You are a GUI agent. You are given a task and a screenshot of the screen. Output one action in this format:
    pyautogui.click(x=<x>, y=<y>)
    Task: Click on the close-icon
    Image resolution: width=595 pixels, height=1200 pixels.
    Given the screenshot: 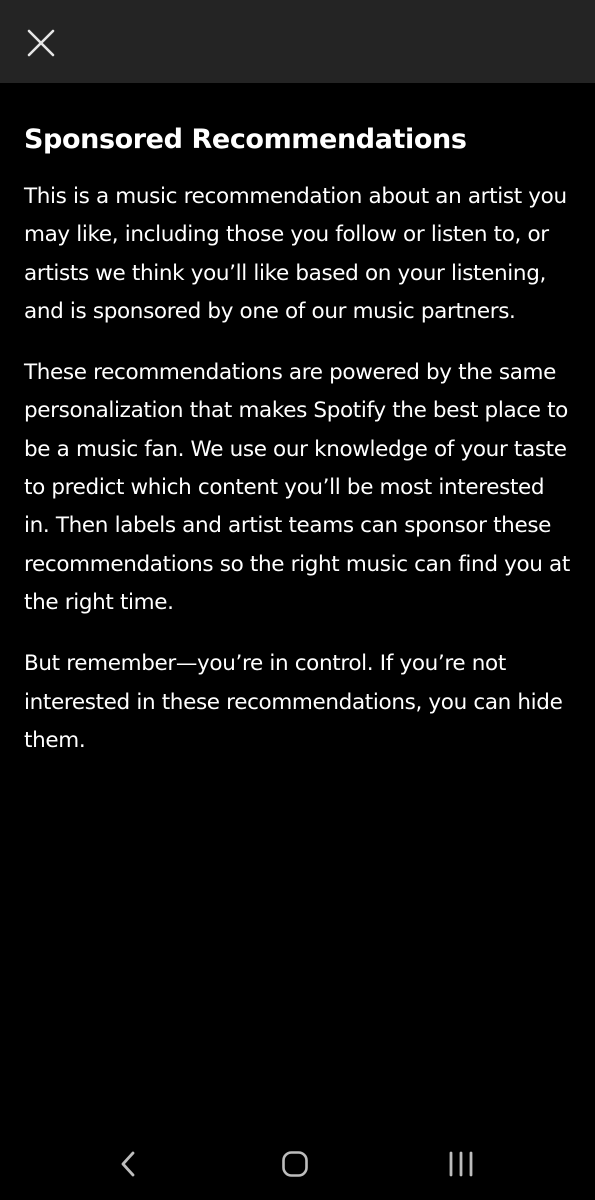 What is the action you would take?
    pyautogui.click(x=41, y=43)
    